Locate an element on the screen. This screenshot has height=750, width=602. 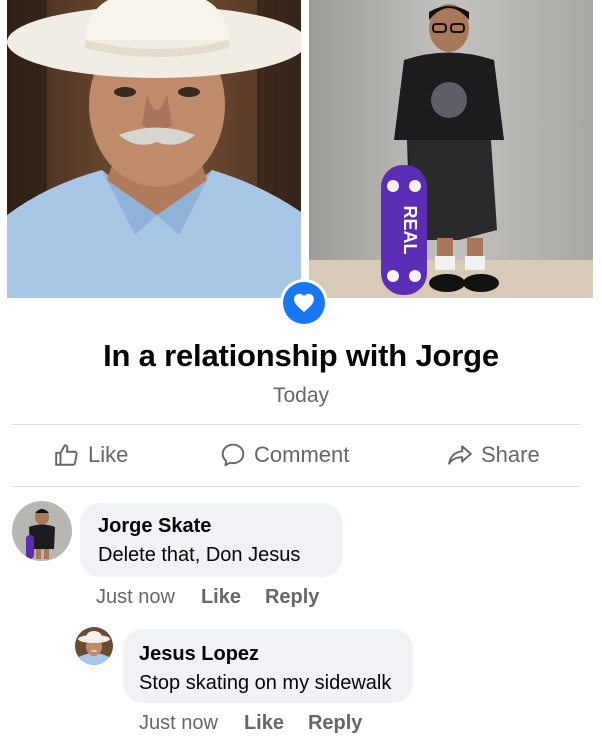
comment-author: Jesus Lopez is located at coordinates (199, 654).